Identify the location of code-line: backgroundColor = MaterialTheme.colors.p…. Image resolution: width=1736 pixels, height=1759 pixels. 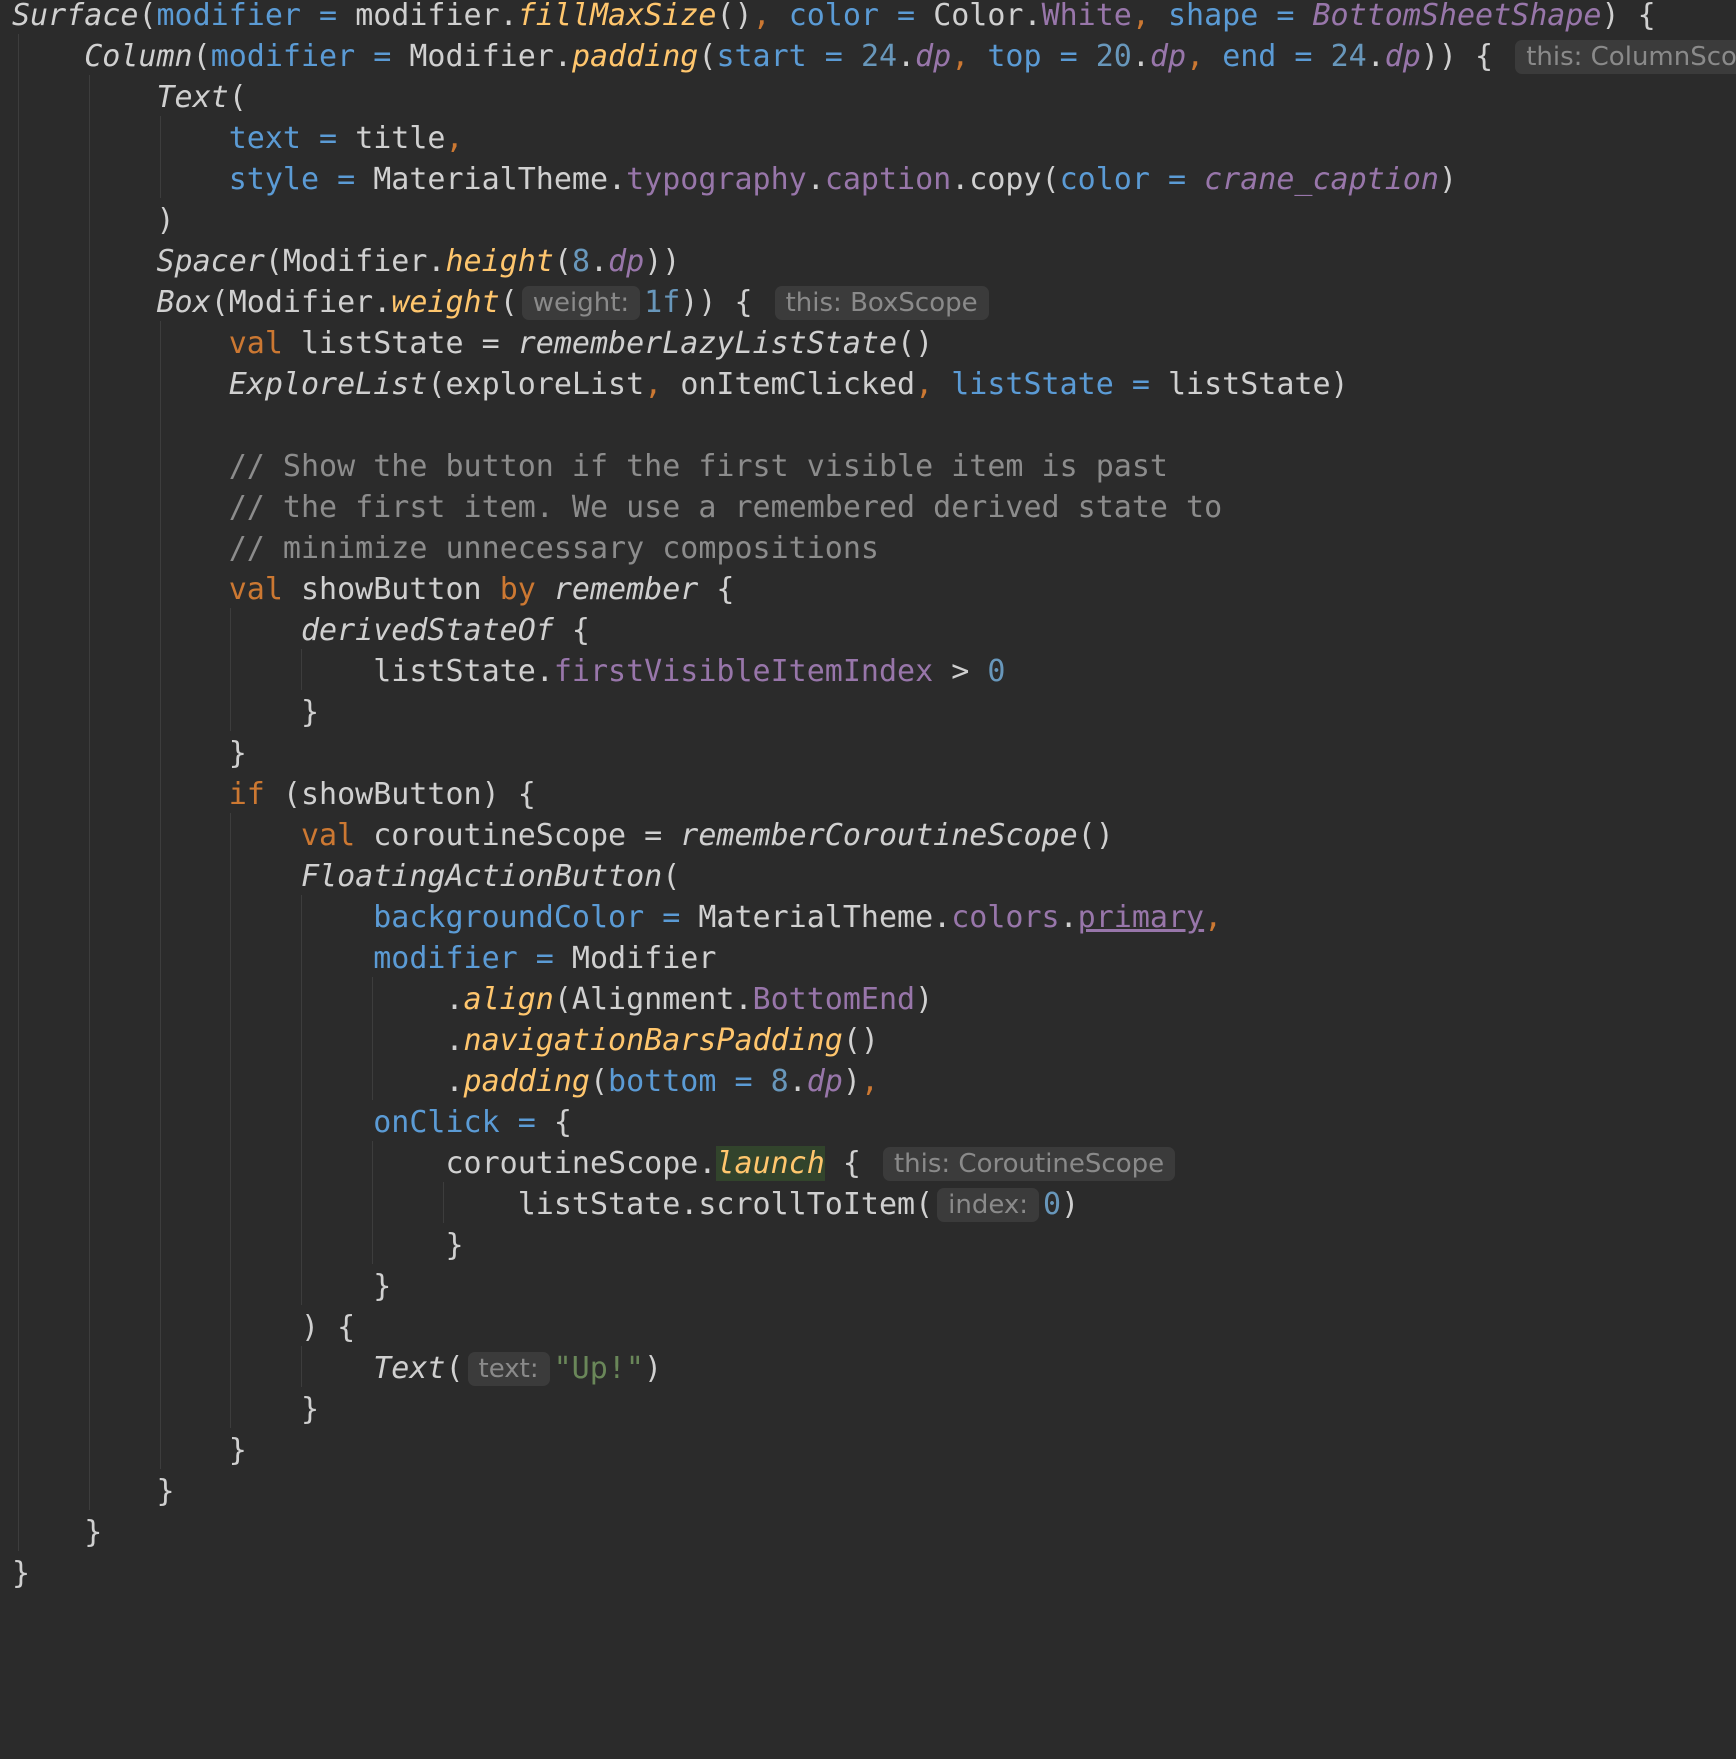
(617, 918).